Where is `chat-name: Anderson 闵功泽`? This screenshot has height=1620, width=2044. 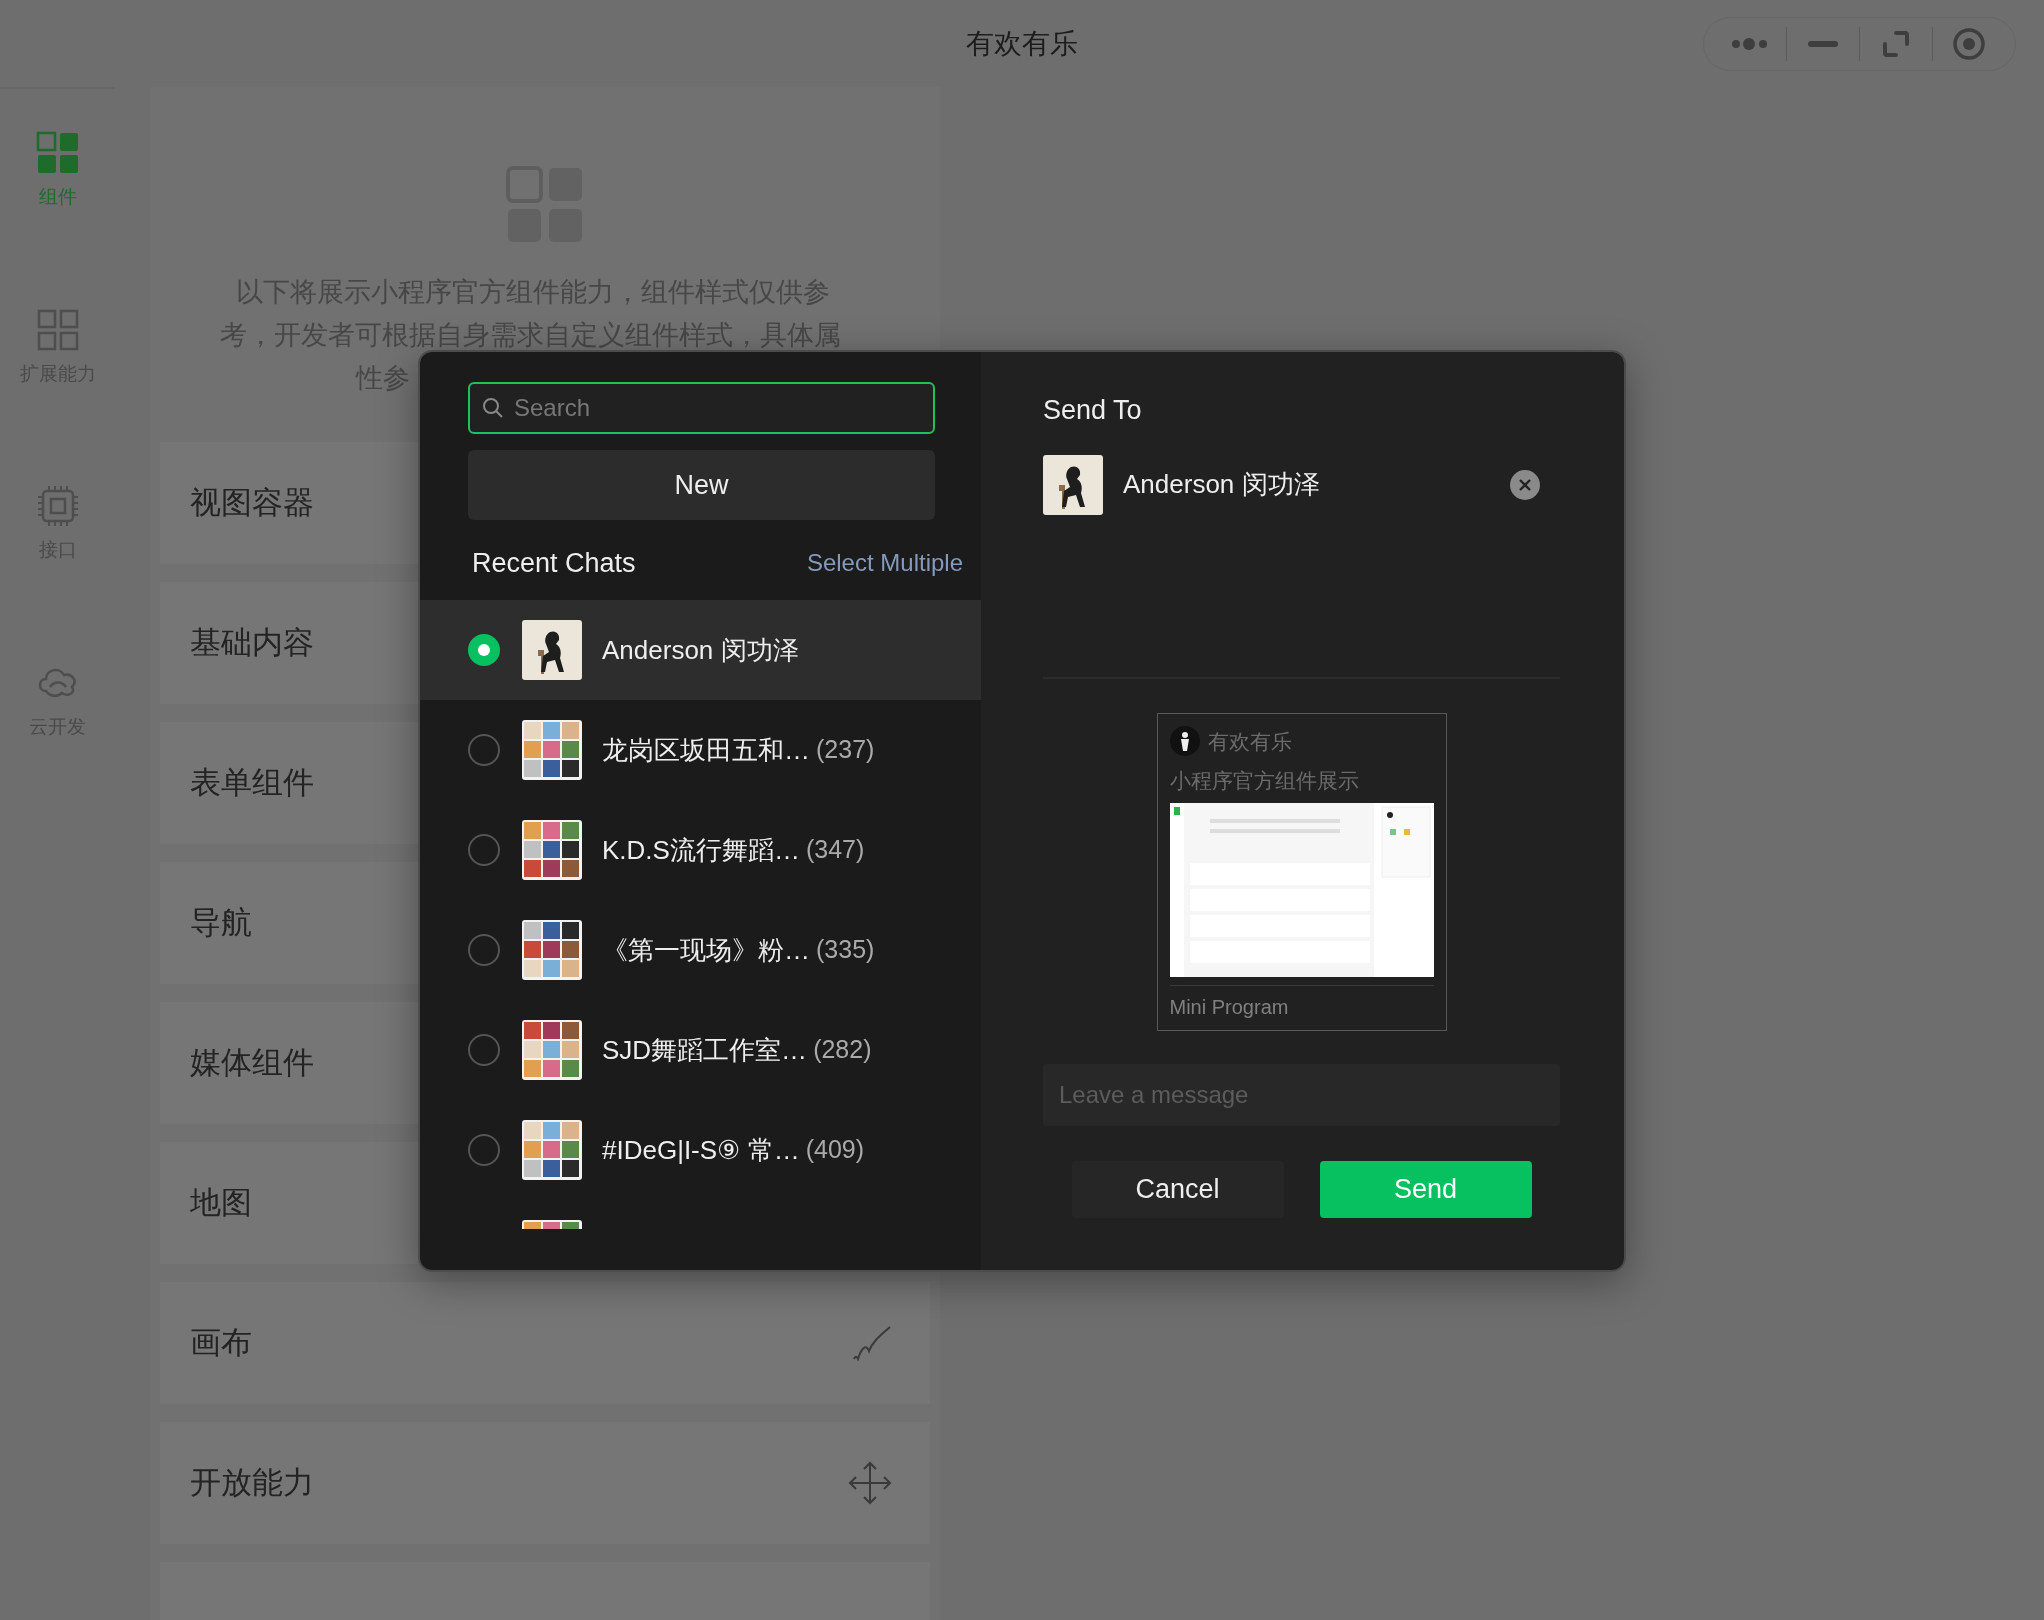
chat-name: Anderson 闵功泽 is located at coordinates (700, 650).